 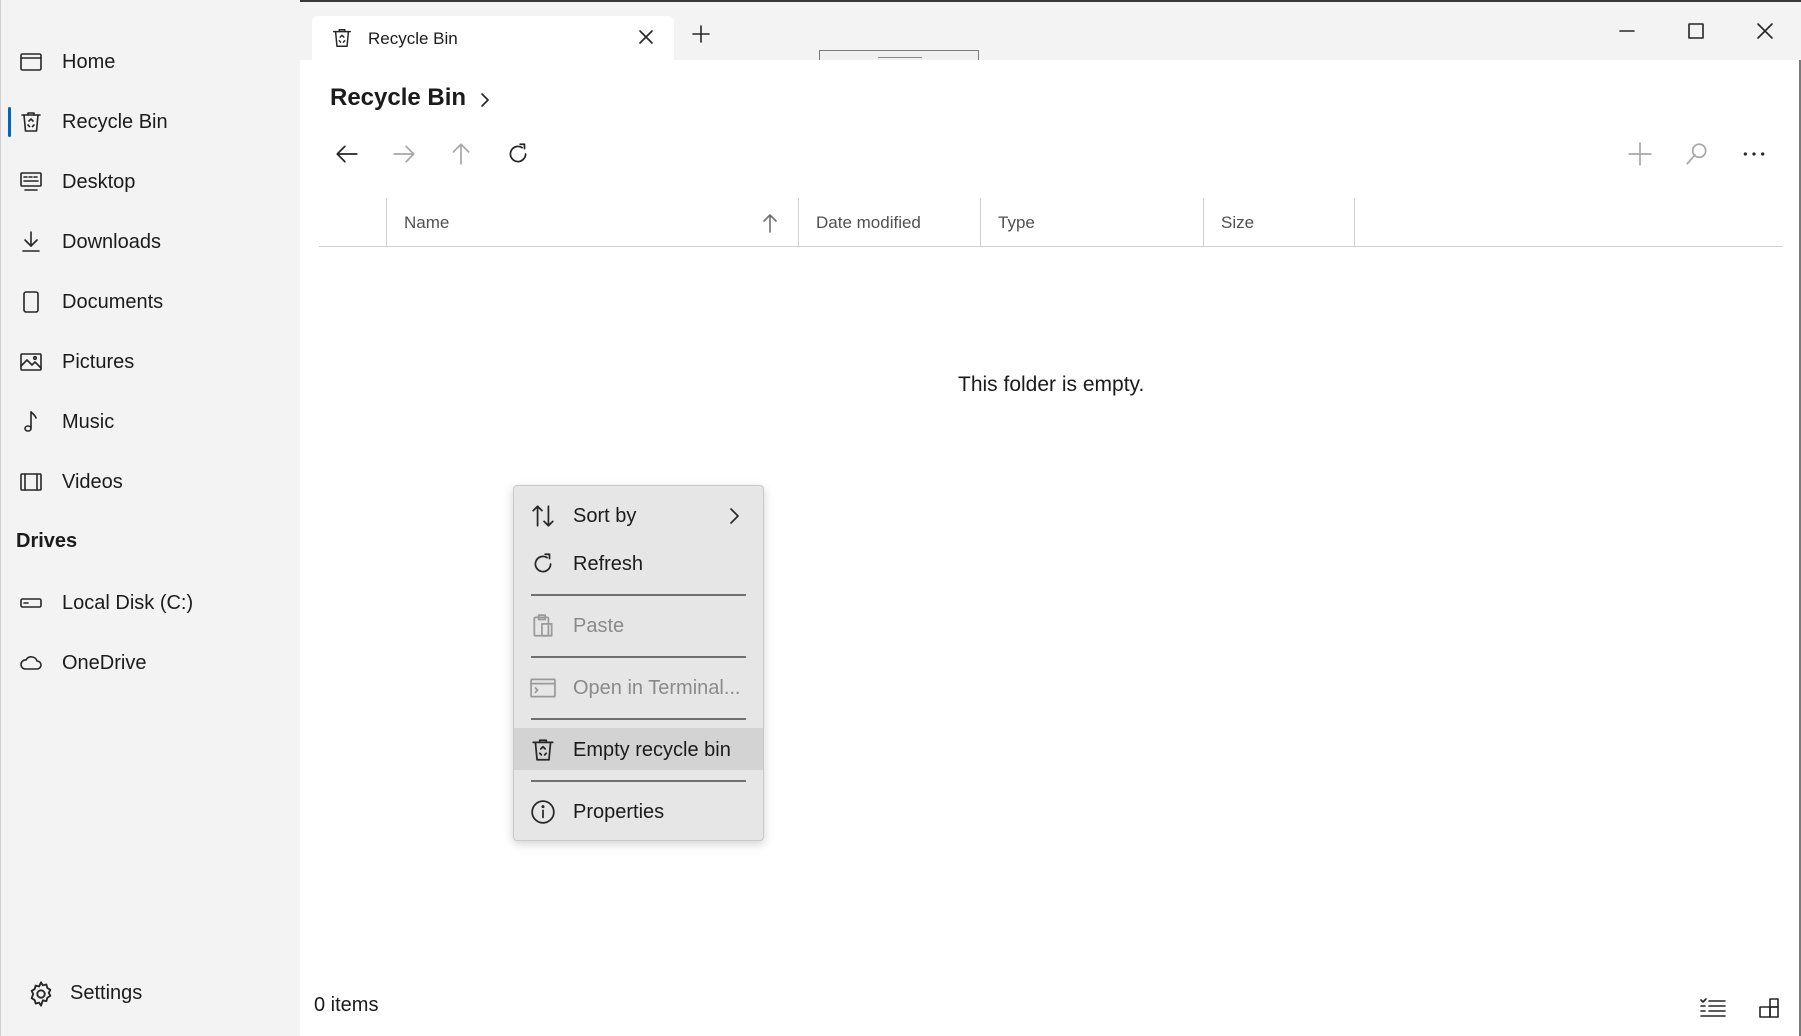 What do you see at coordinates (1697, 154) in the screenshot?
I see `search-button` at bounding box center [1697, 154].